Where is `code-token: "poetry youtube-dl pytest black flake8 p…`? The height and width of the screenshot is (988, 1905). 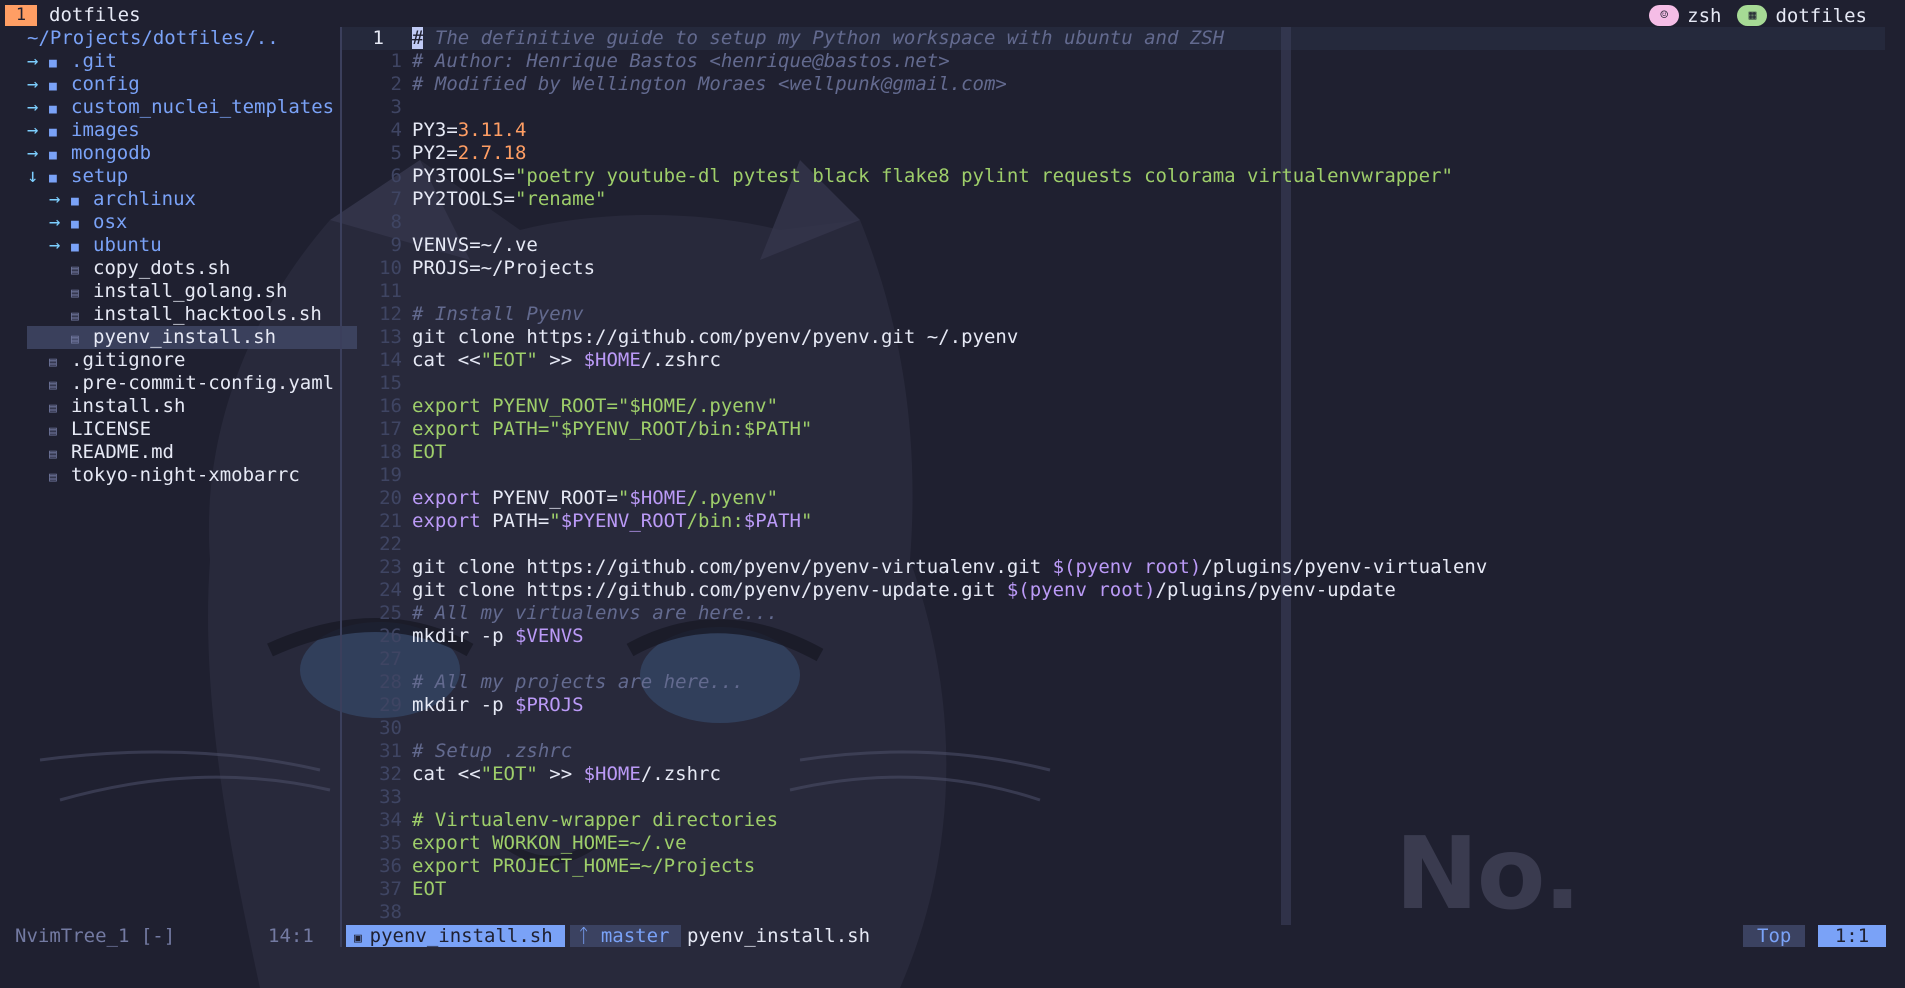
code-token: "poetry youtube-dl pytest black flake8 p… is located at coordinates (983, 176).